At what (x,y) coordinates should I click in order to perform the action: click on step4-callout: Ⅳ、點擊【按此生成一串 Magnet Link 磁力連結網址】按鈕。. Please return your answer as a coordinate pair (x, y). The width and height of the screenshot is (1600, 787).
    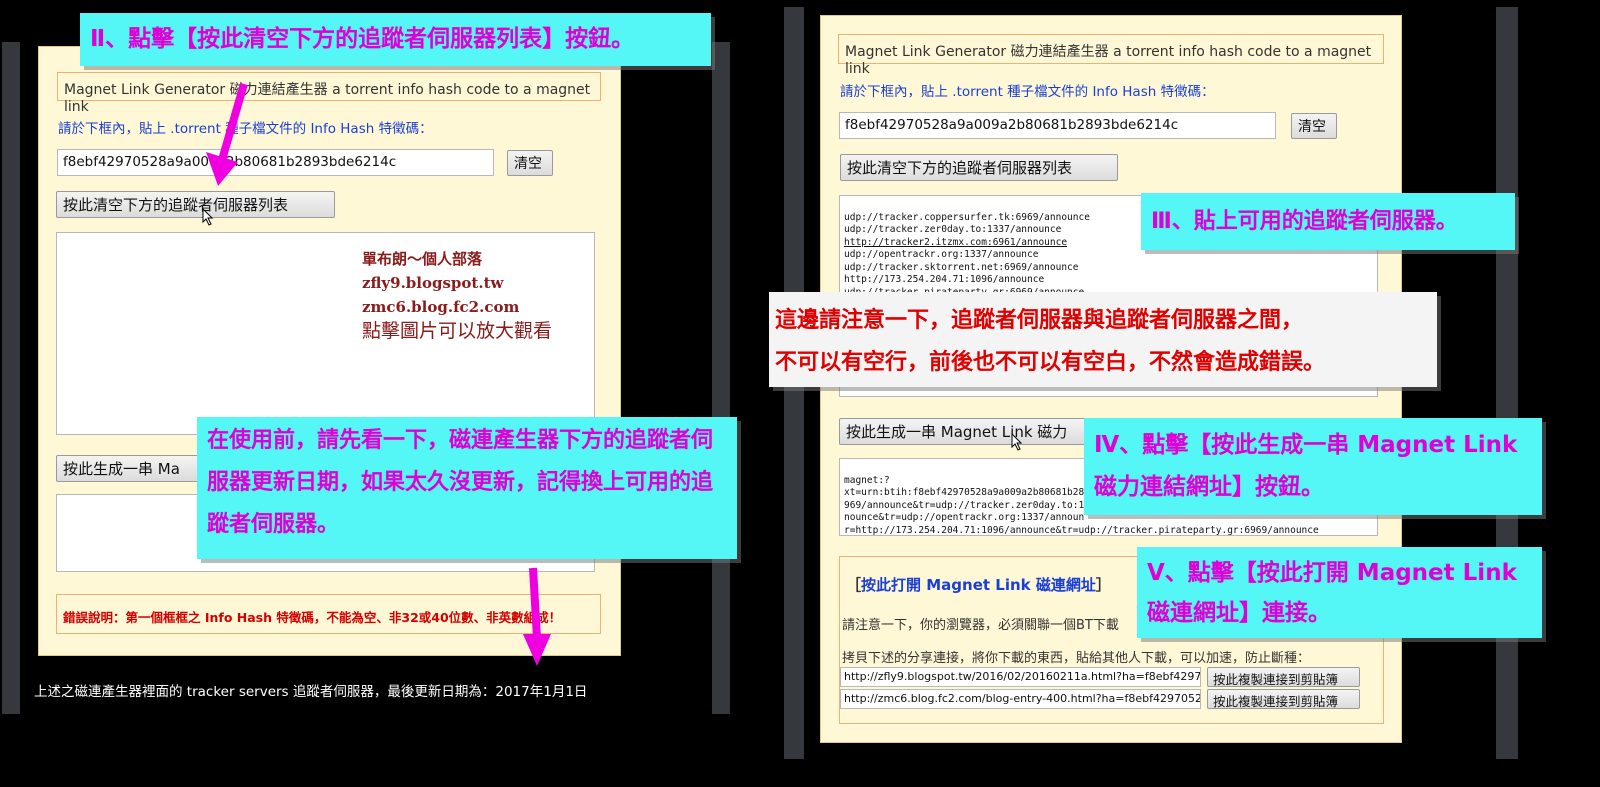
    Looking at the image, I should click on (1313, 466).